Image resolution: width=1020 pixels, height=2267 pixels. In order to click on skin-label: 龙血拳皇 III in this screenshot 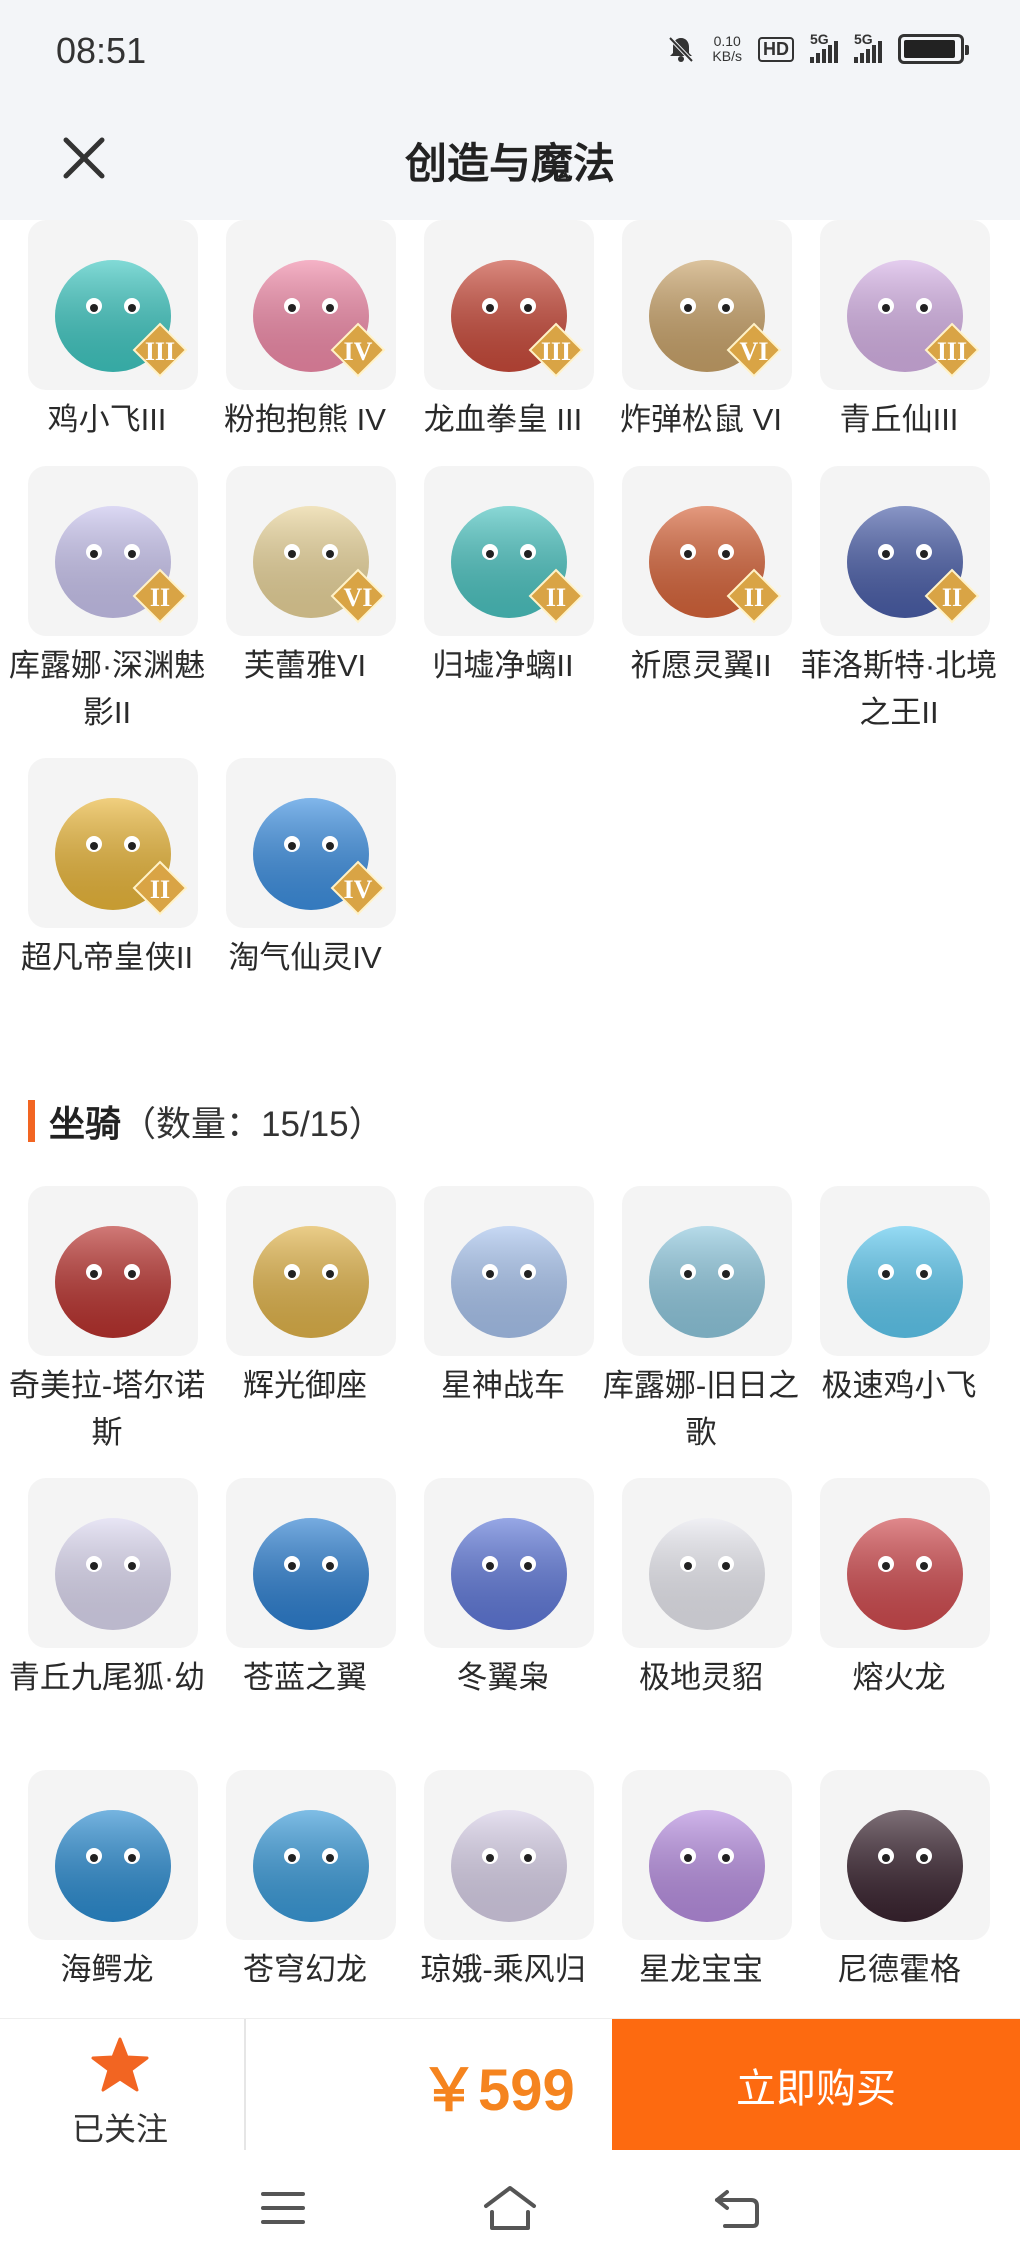, I will do `click(503, 419)`.